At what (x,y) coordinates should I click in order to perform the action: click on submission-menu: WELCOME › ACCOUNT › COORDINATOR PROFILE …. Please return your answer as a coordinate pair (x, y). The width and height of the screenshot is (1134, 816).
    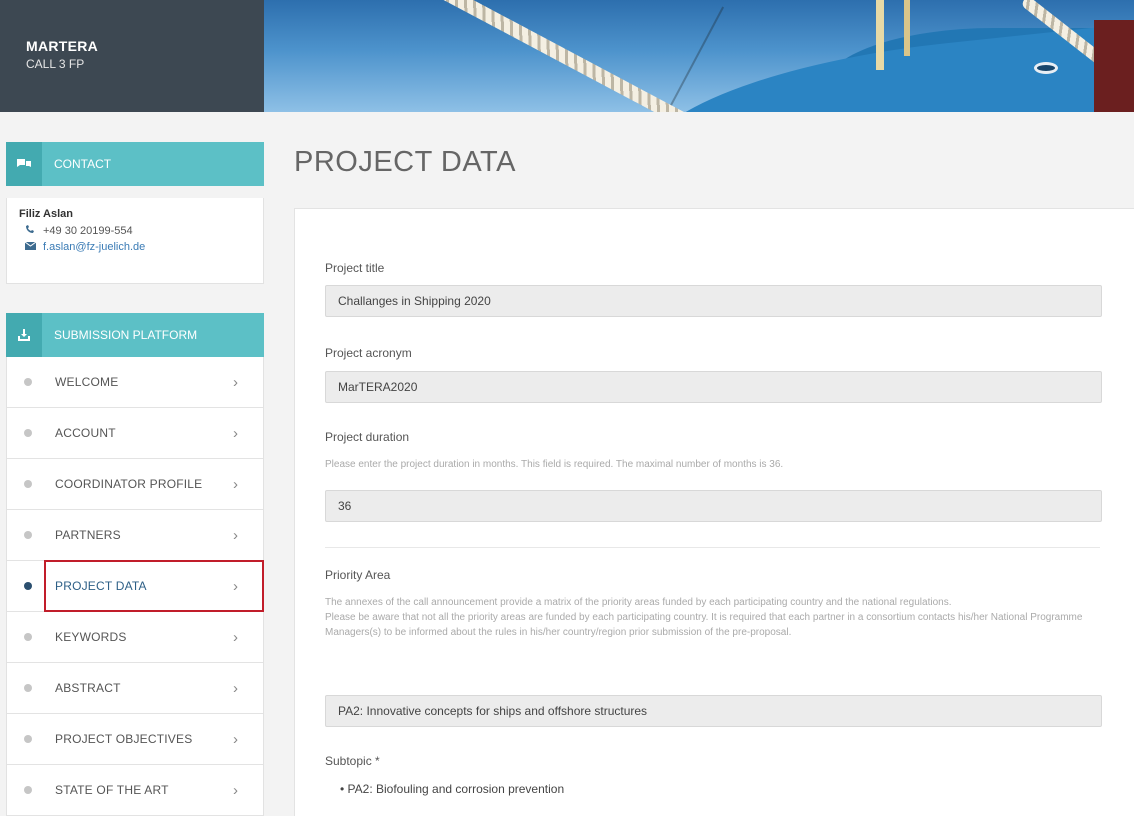
    Looking at the image, I should click on (135, 586).